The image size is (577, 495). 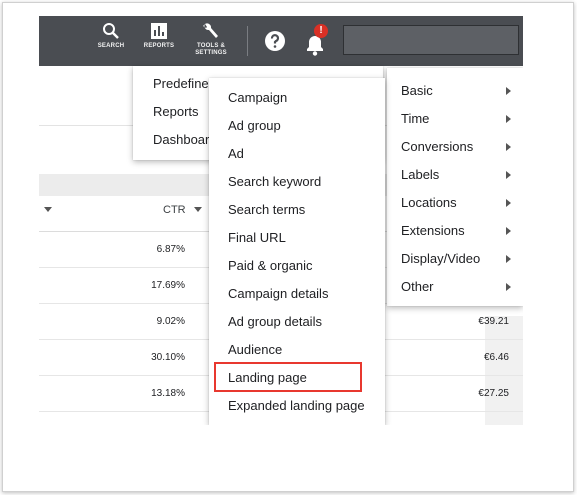 I want to click on ctr-cell: 13.18%, so click(x=168, y=393).